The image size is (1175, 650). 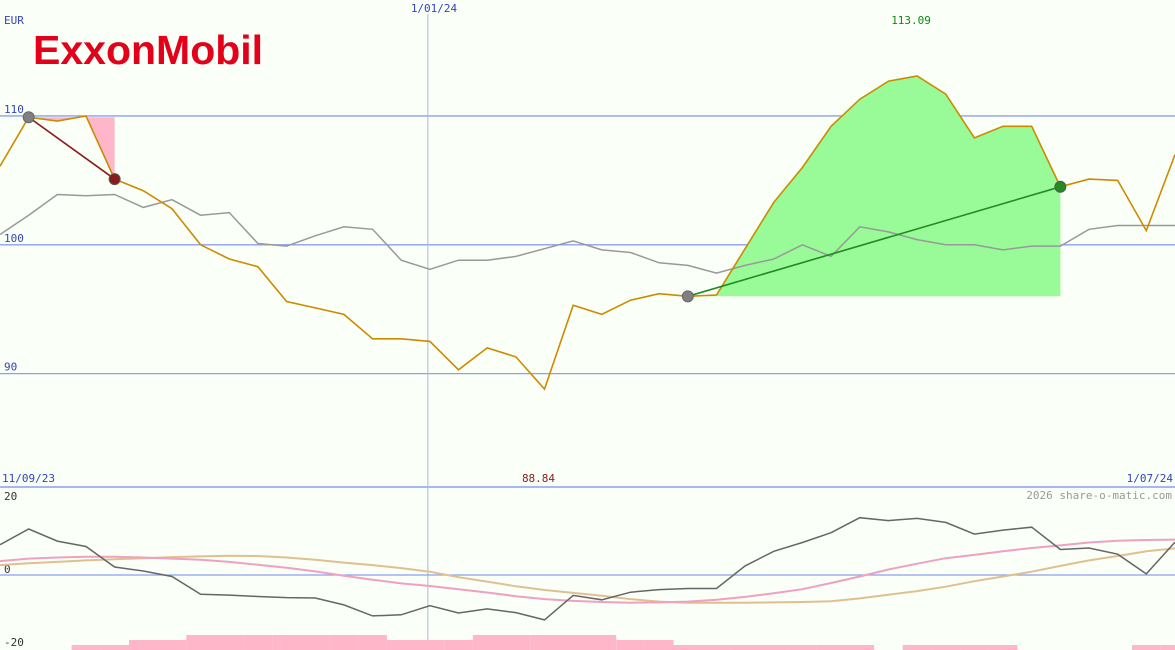 I want to click on logo-text: ExxonMobil, so click(x=148, y=50).